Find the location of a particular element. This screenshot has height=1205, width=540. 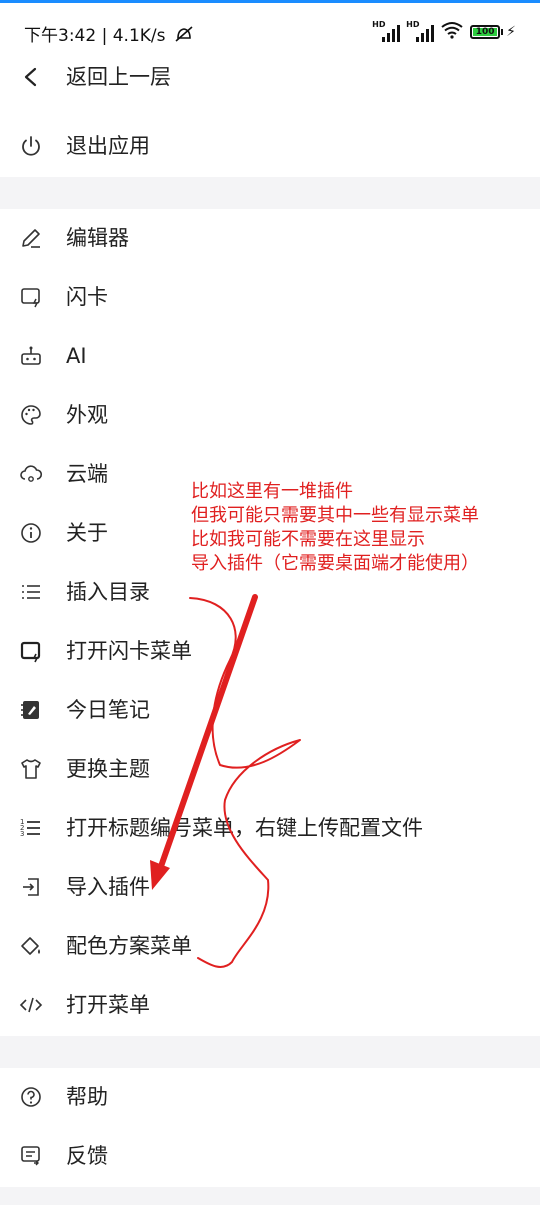

menu-label-feedback: 反馈 is located at coordinates (87, 1156).